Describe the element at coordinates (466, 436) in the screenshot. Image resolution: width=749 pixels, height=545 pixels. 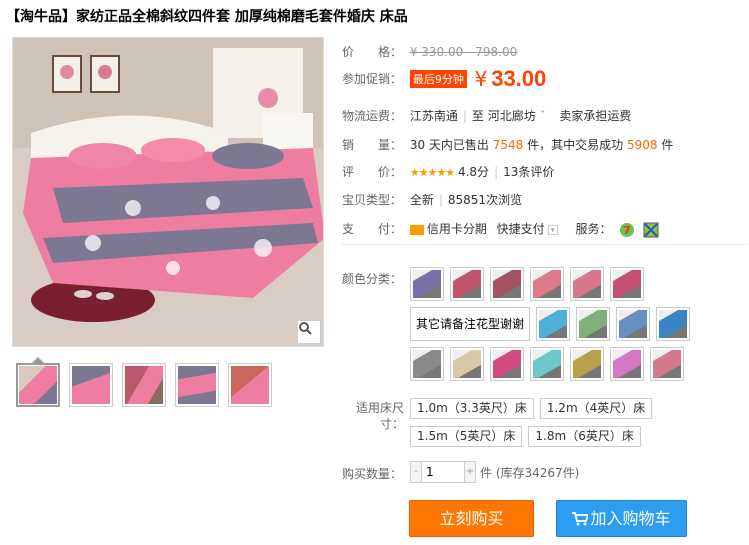
I see `size-option: 1.5m（5英尺）床` at that location.